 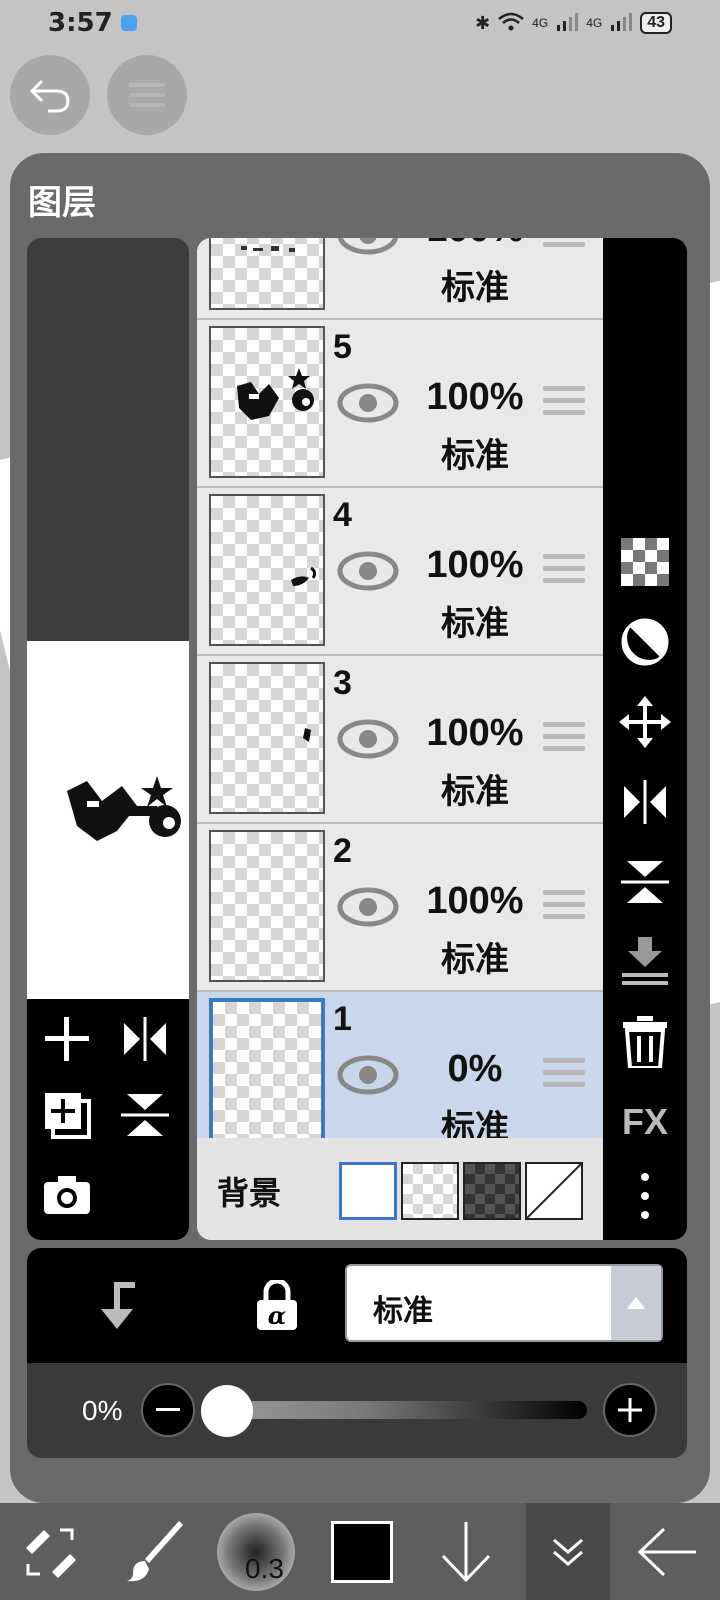 What do you see at coordinates (400, 1076) in the screenshot?
I see `layer-row-selected: 1 0% 标准` at bounding box center [400, 1076].